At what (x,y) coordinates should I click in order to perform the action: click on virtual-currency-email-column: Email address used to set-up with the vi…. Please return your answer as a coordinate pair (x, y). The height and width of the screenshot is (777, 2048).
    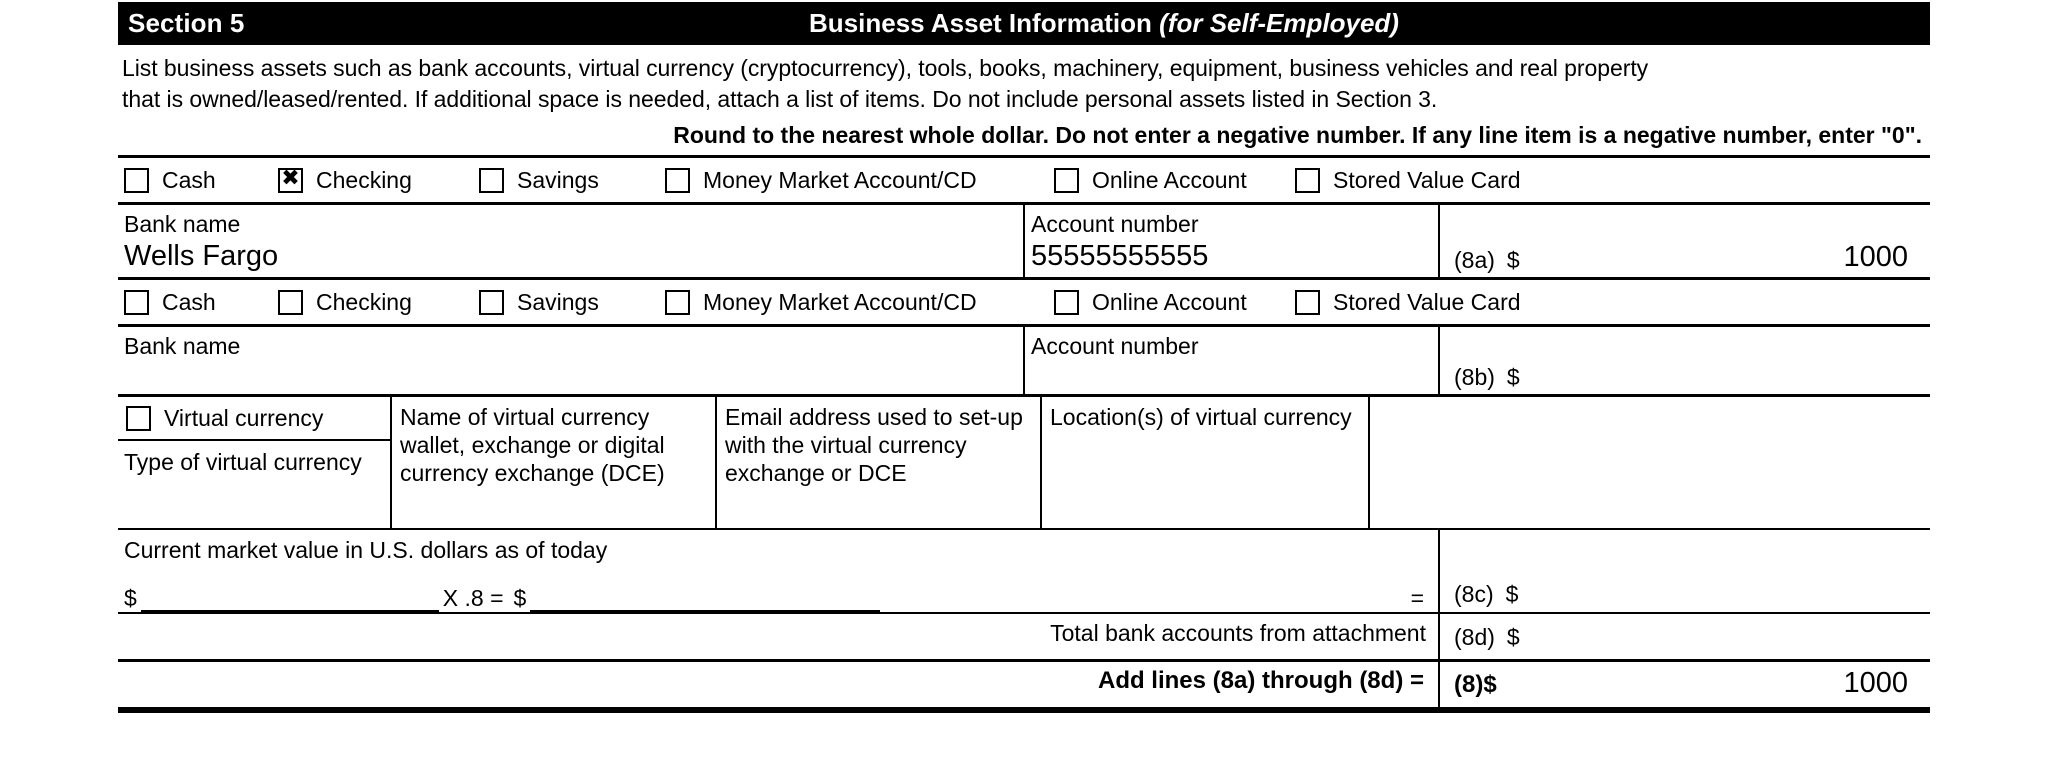
    Looking at the image, I should click on (877, 462).